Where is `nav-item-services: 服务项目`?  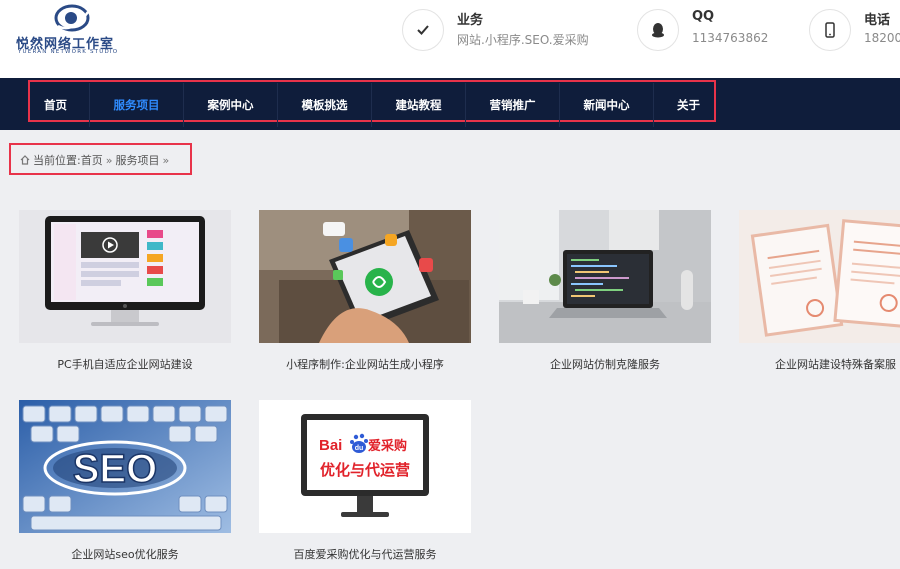 nav-item-services: 服务项目 is located at coordinates (136, 105).